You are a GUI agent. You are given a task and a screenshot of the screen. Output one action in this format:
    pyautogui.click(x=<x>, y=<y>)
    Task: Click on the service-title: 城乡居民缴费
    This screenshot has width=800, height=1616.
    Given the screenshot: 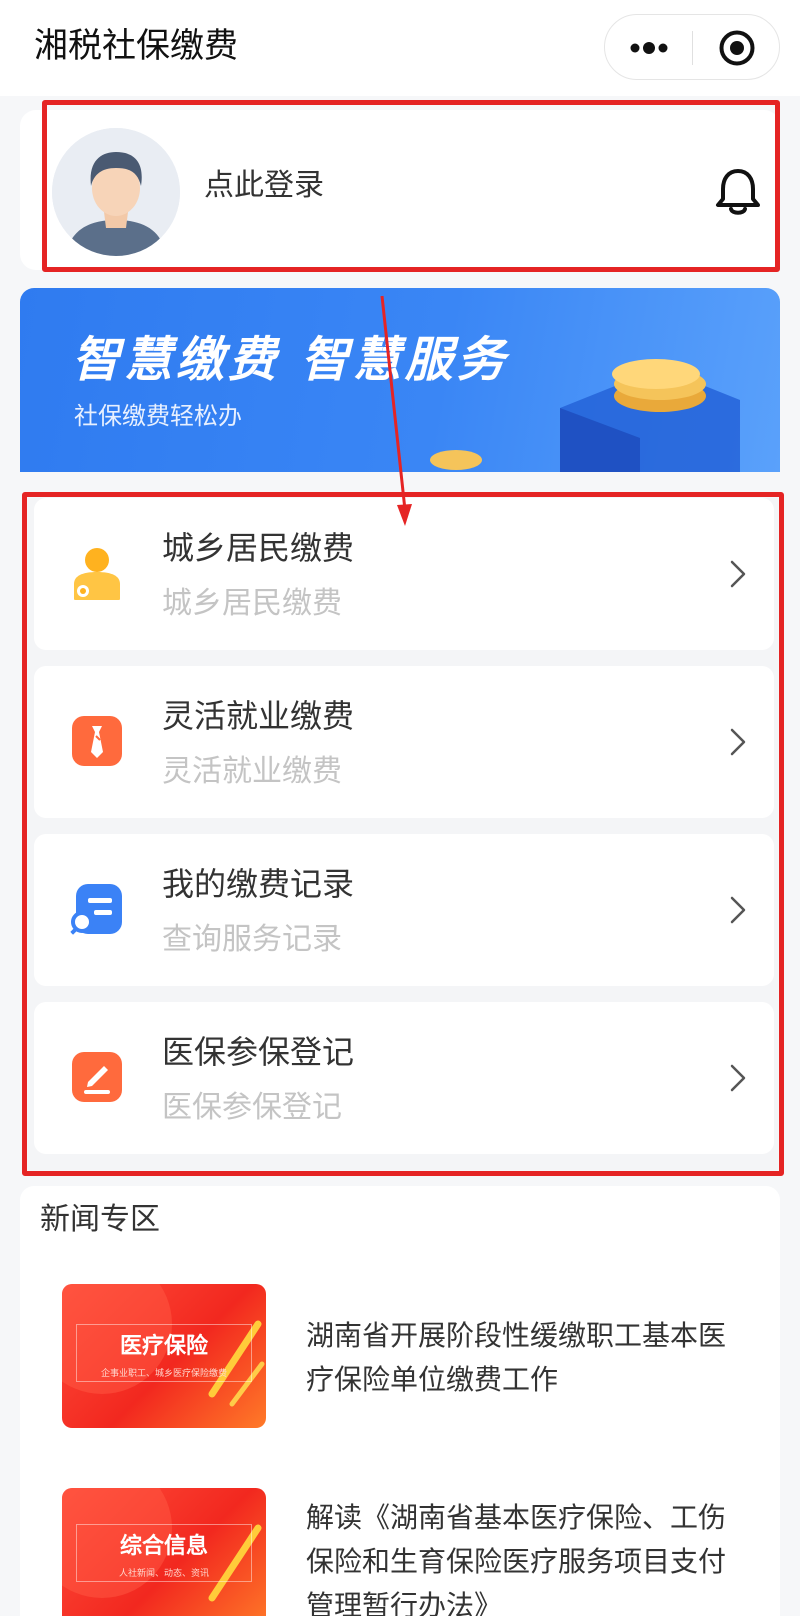 What is the action you would take?
    pyautogui.click(x=258, y=548)
    